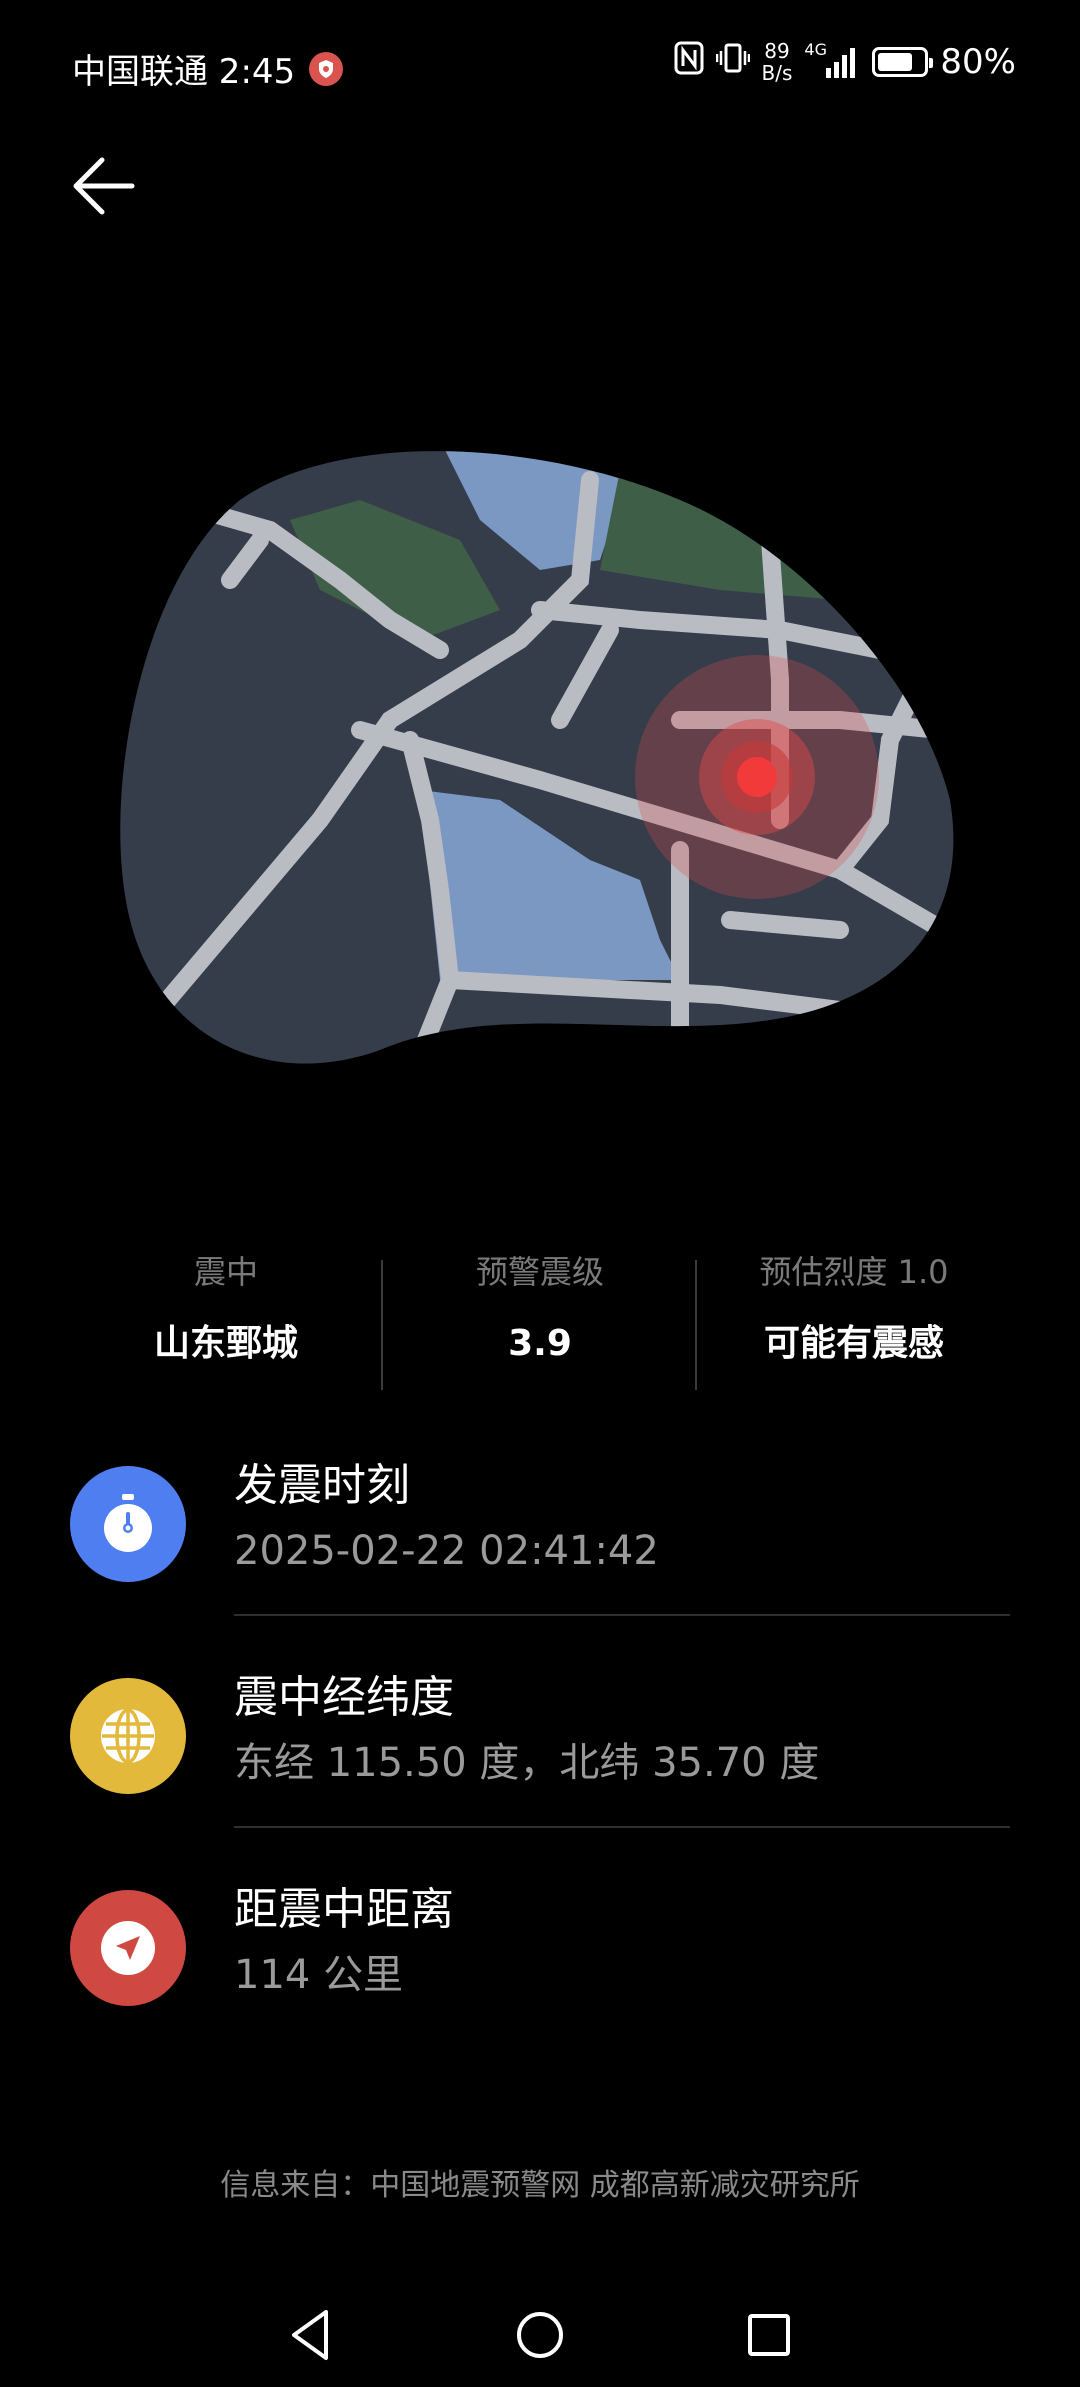 This screenshot has height=2387, width=1080. What do you see at coordinates (540, 1343) in the screenshot?
I see `stat-value: 3.9` at bounding box center [540, 1343].